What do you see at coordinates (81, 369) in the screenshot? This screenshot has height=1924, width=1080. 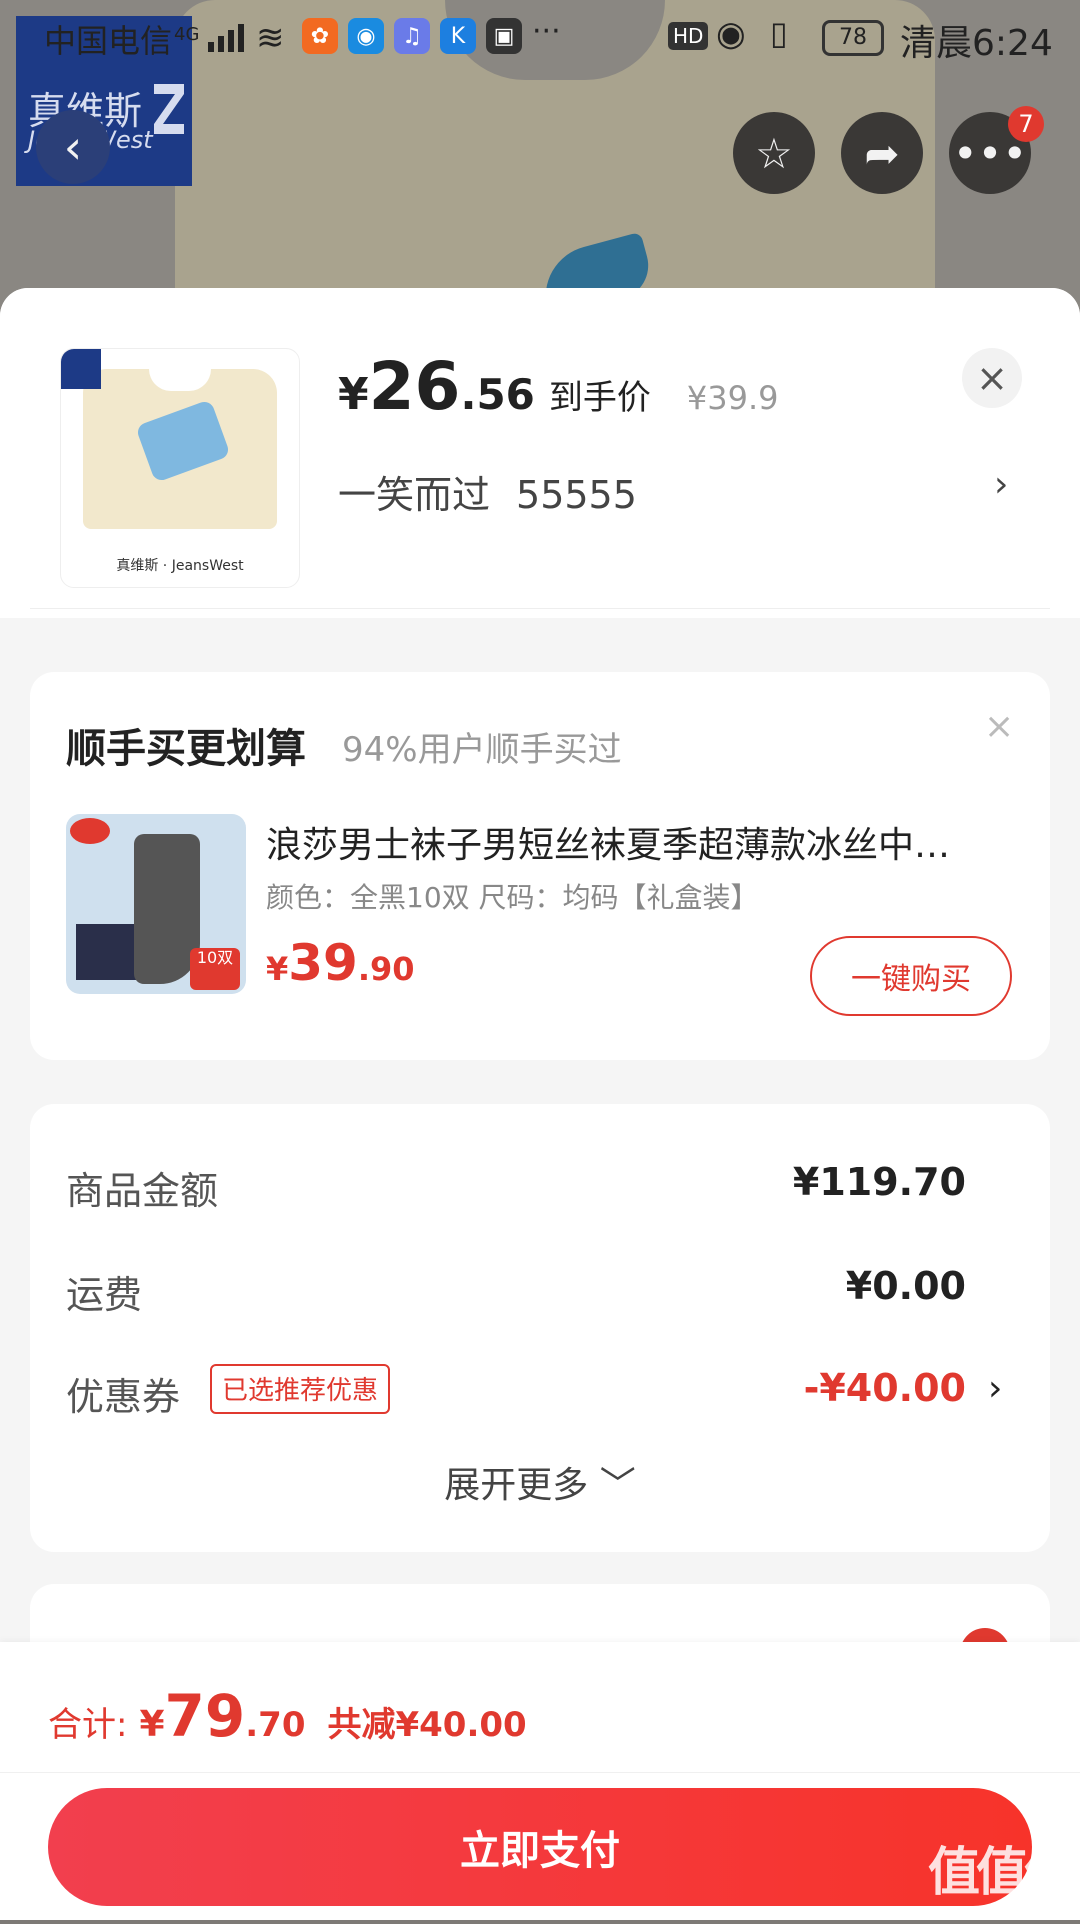 I see `thumb-brand-logo` at bounding box center [81, 369].